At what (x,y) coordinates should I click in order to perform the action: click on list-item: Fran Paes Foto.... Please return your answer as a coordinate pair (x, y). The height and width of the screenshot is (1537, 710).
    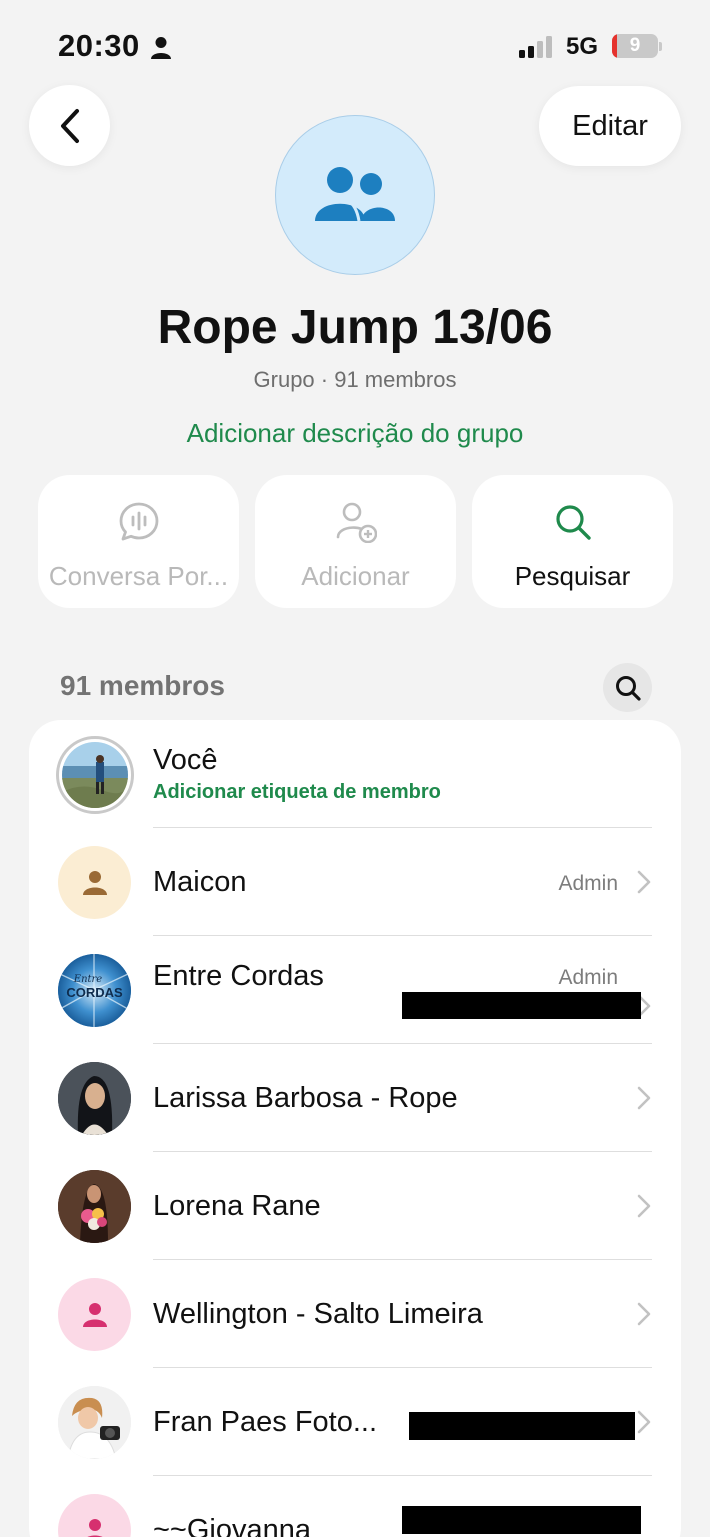
    Looking at the image, I should click on (355, 1422).